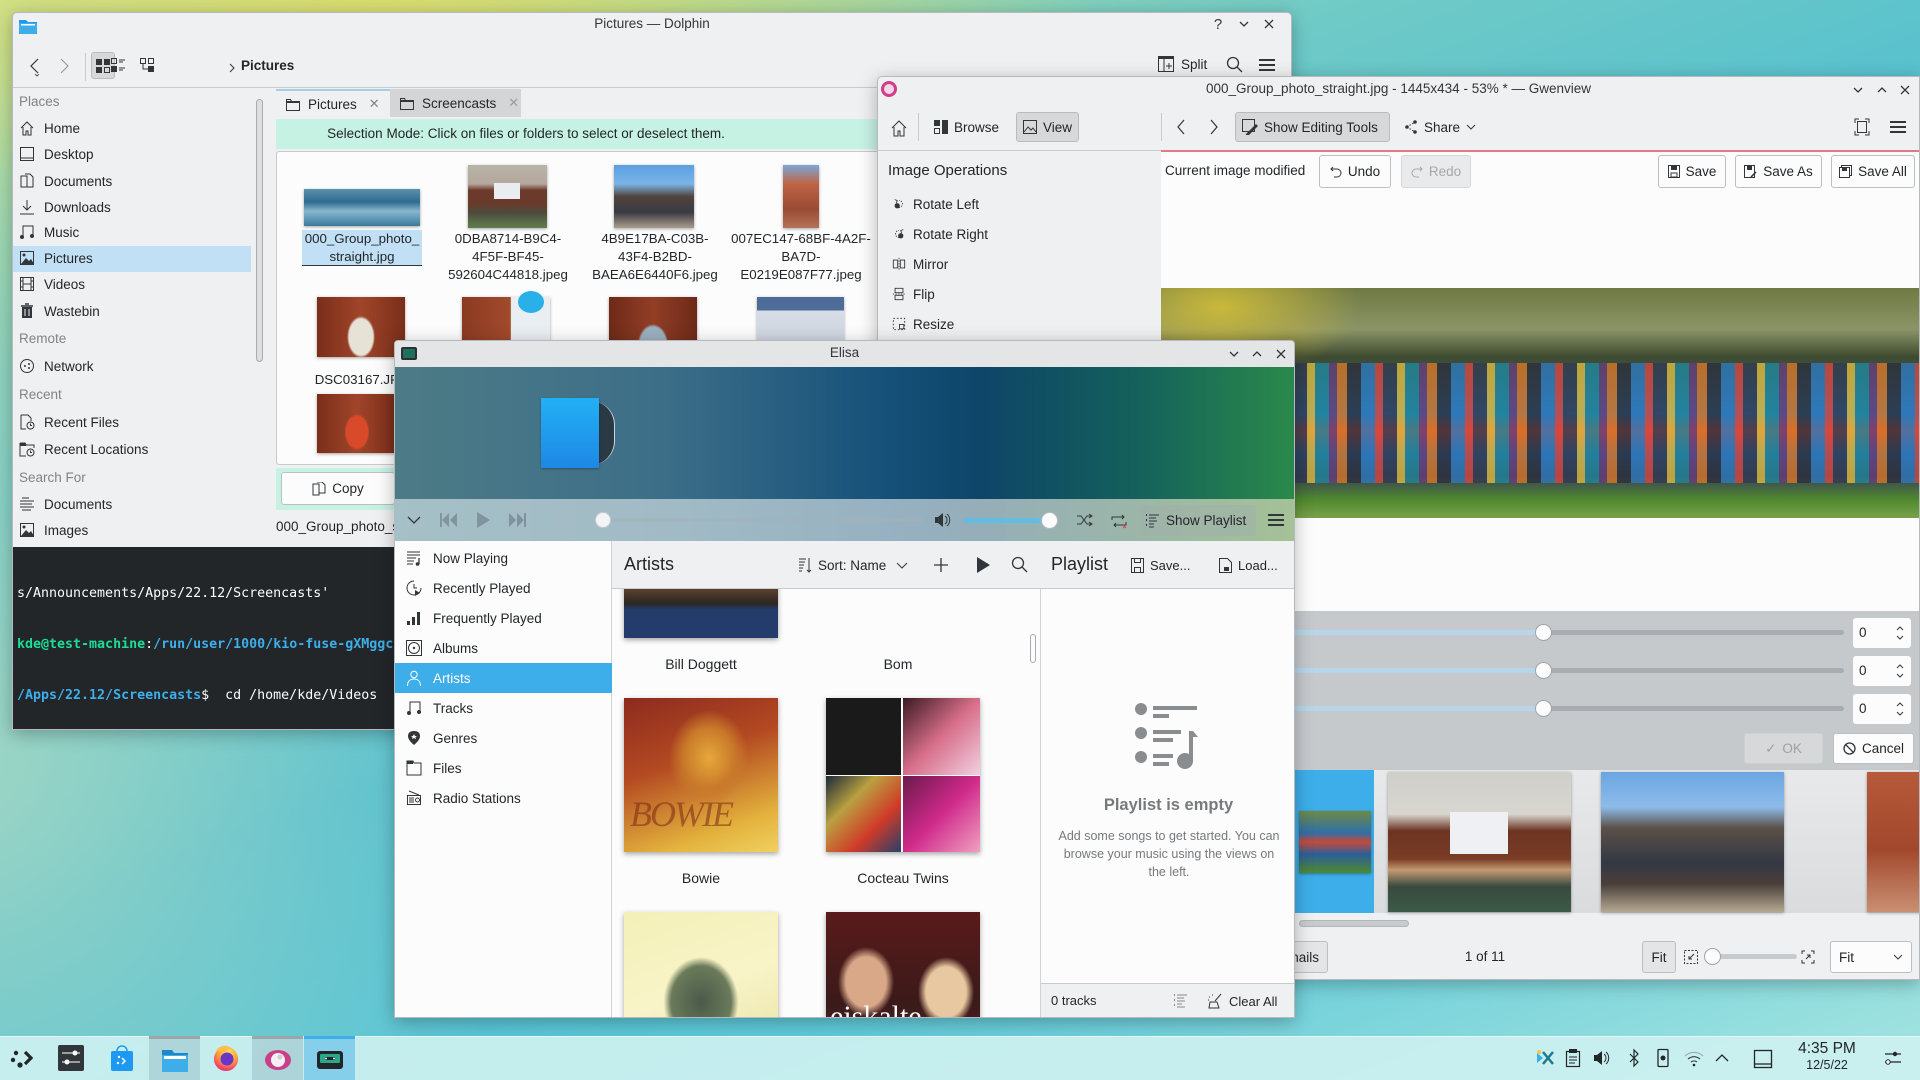 This screenshot has width=1920, height=1080. What do you see at coordinates (1778, 171) in the screenshot?
I see `save-as-button: Save As` at bounding box center [1778, 171].